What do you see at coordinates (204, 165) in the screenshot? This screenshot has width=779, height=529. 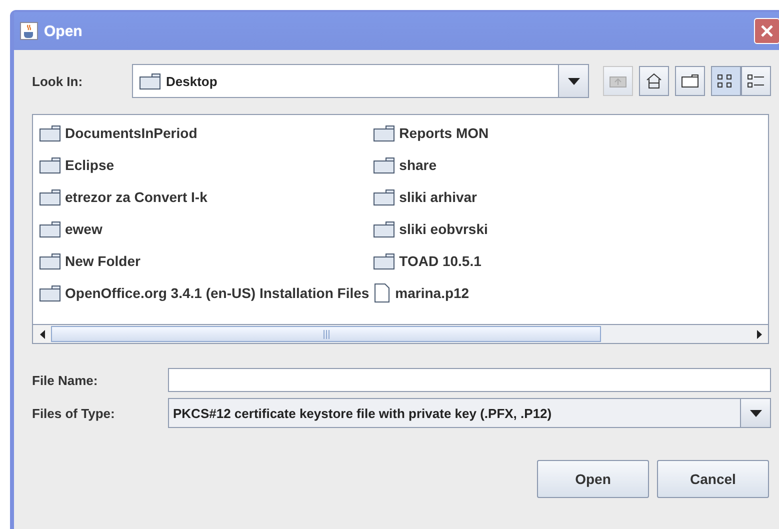 I see `file-item: Eclipse` at bounding box center [204, 165].